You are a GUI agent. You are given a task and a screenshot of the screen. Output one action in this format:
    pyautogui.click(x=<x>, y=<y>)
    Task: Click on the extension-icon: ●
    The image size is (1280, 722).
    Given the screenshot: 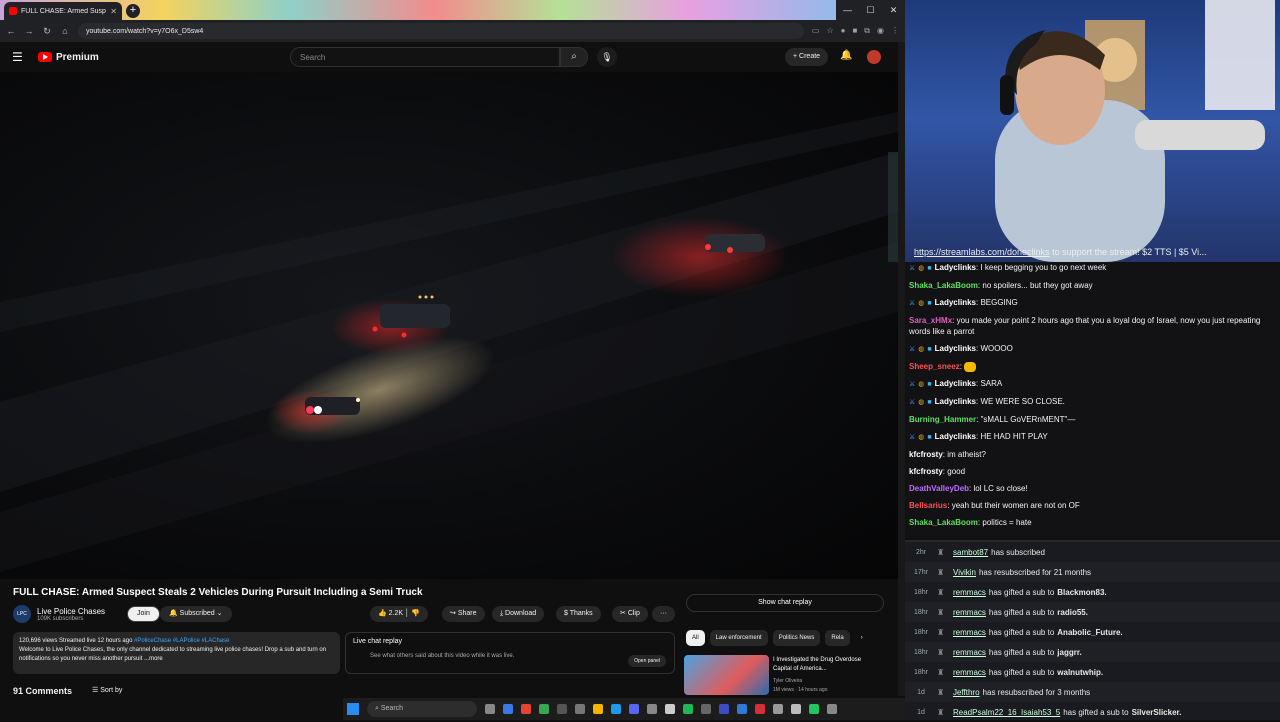 What is the action you would take?
    pyautogui.click(x=843, y=31)
    